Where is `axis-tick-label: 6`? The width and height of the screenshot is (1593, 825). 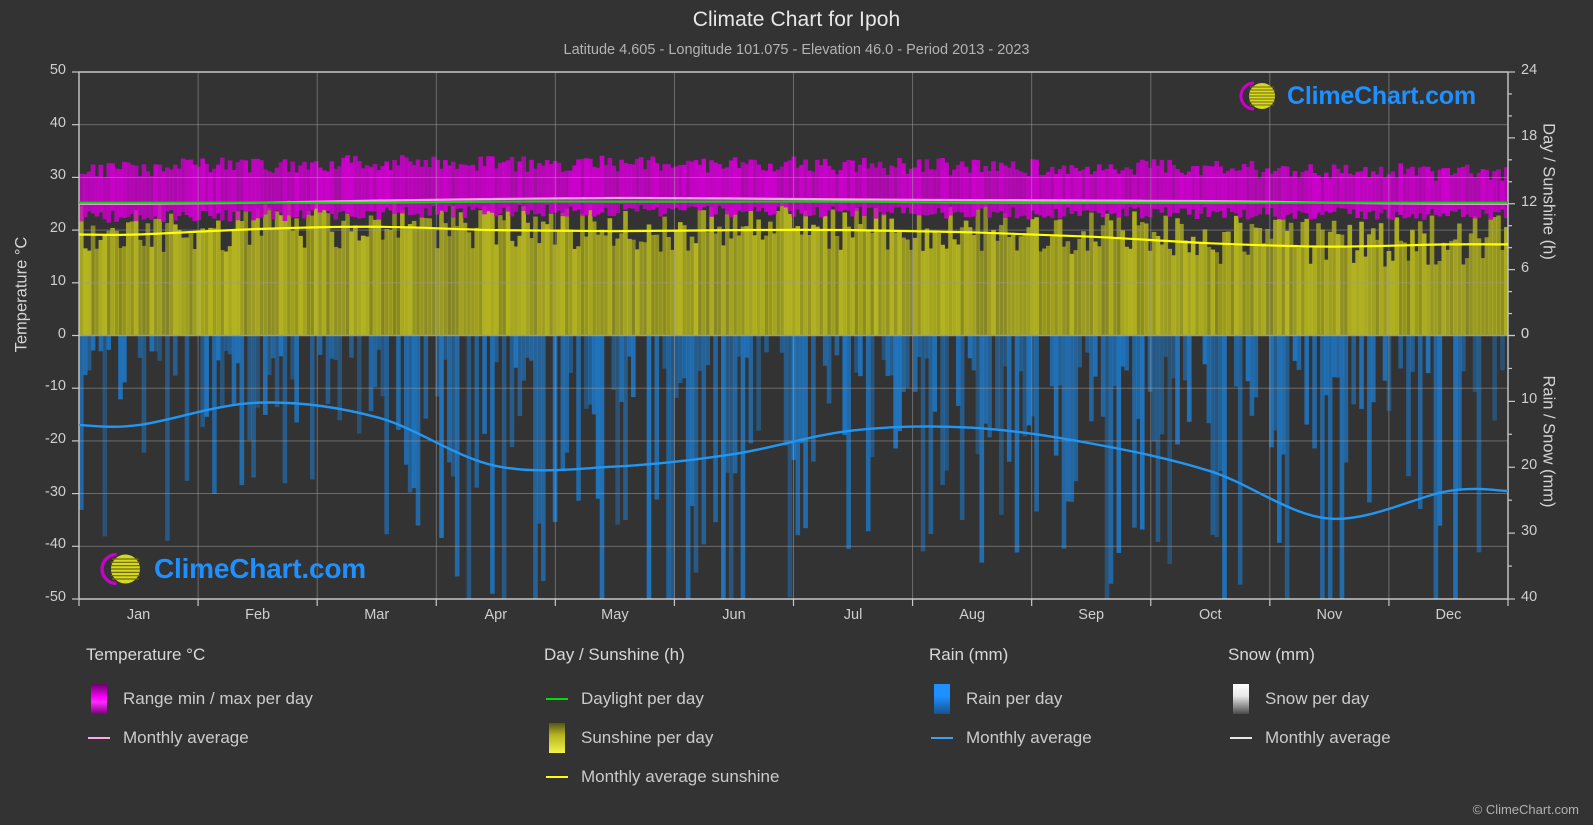
axis-tick-label: 6 is located at coordinates (1525, 267).